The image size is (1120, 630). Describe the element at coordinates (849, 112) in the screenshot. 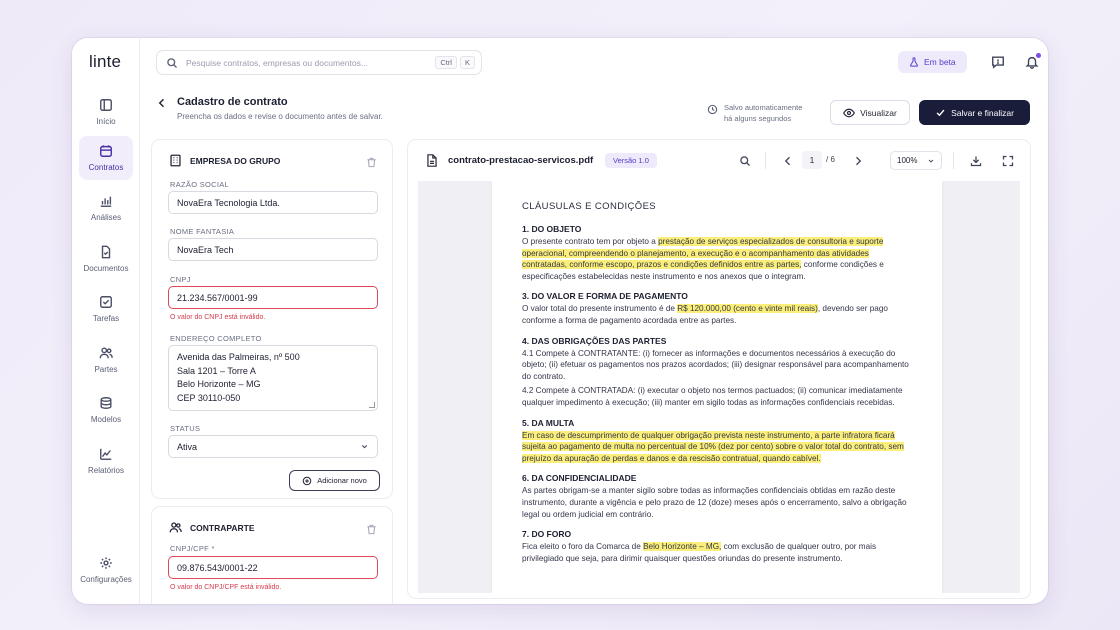

I see `eye-icon` at that location.